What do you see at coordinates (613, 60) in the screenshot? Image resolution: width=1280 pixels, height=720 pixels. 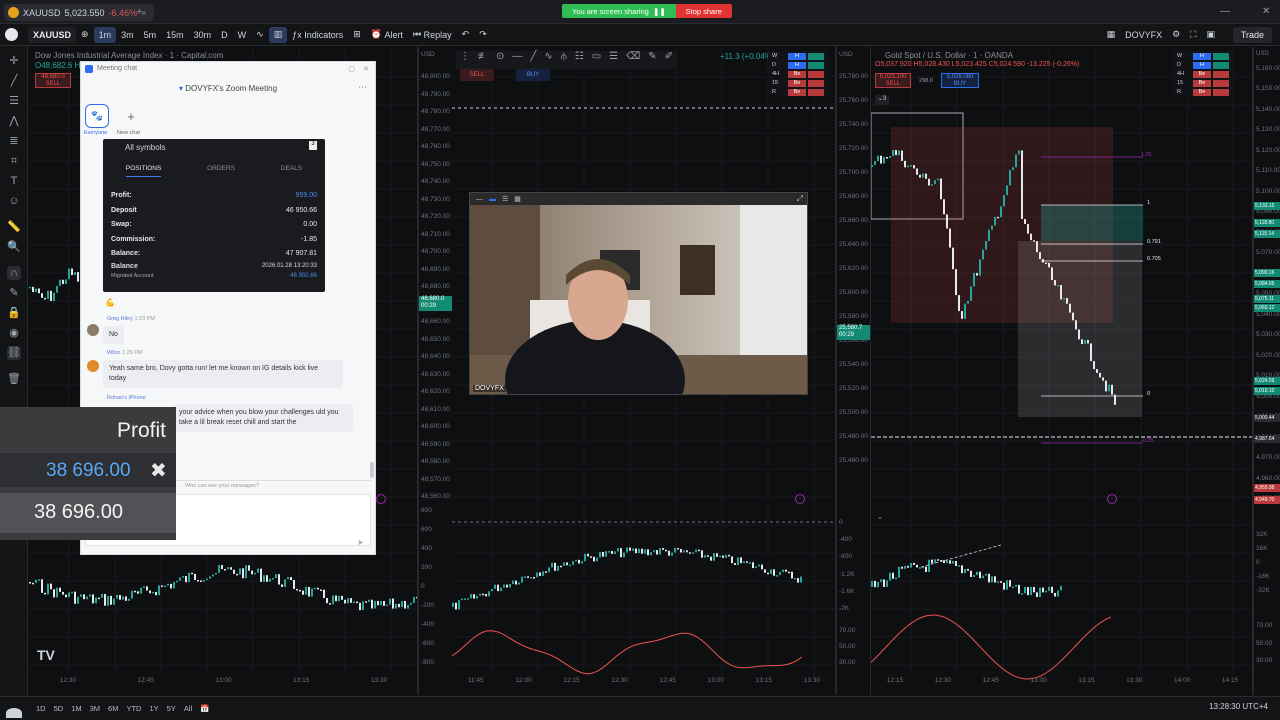 I see `lines-tool-icon: ☰` at bounding box center [613, 60].